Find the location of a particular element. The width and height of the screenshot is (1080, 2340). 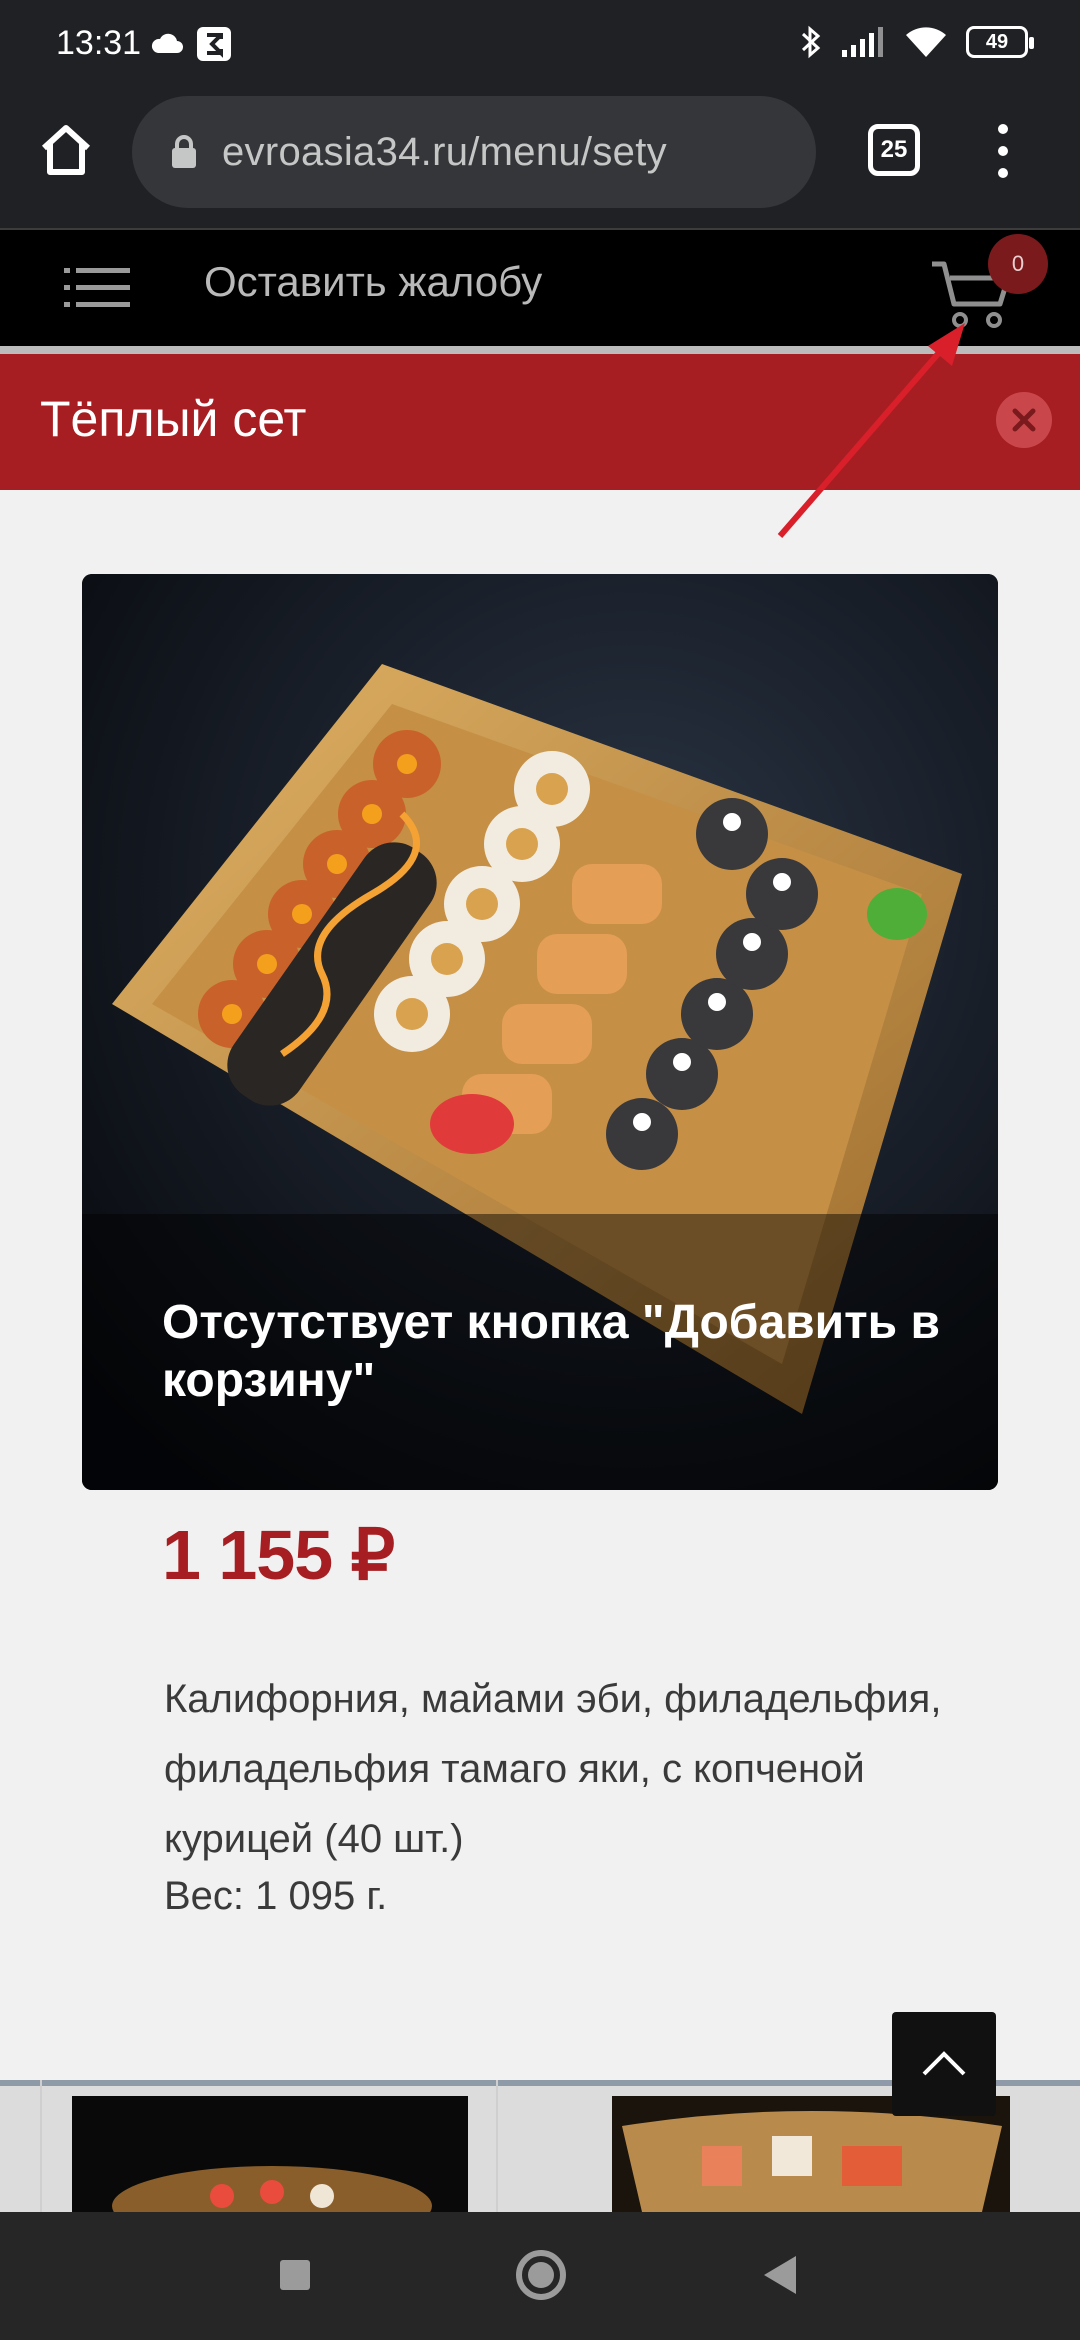

cart-count-badge: 0 is located at coordinates (1018, 264).